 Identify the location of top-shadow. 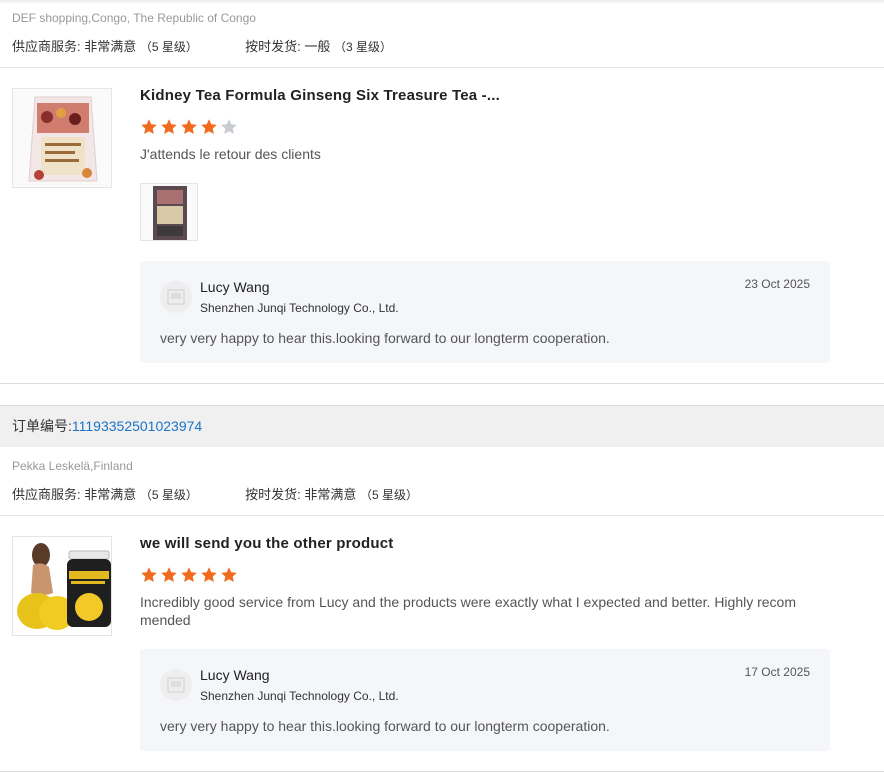
(442, 2).